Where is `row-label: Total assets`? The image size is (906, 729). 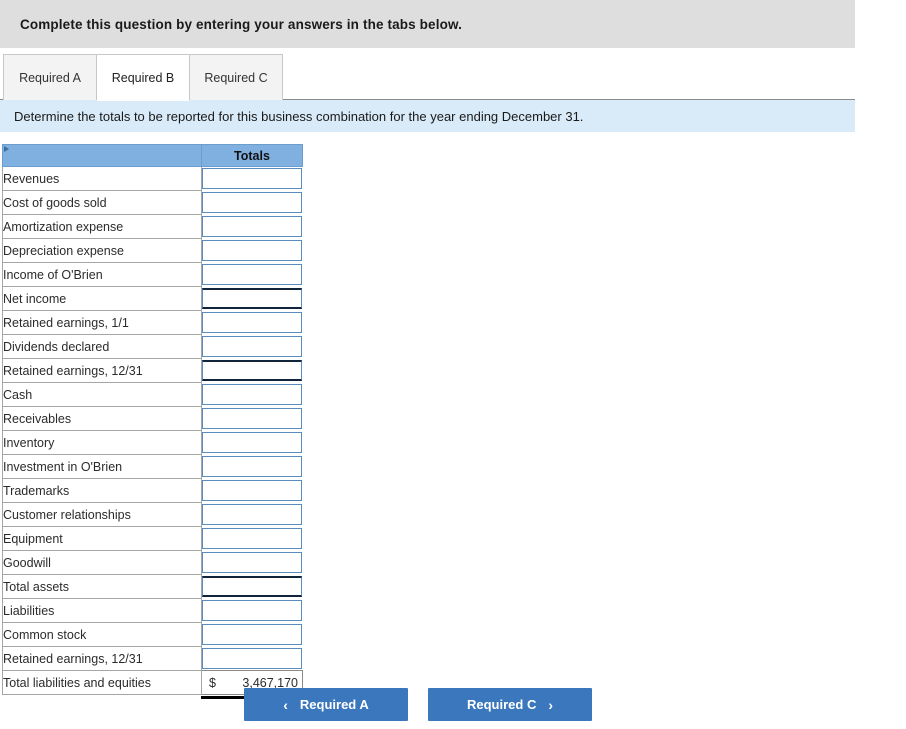 row-label: Total assets is located at coordinates (102, 586).